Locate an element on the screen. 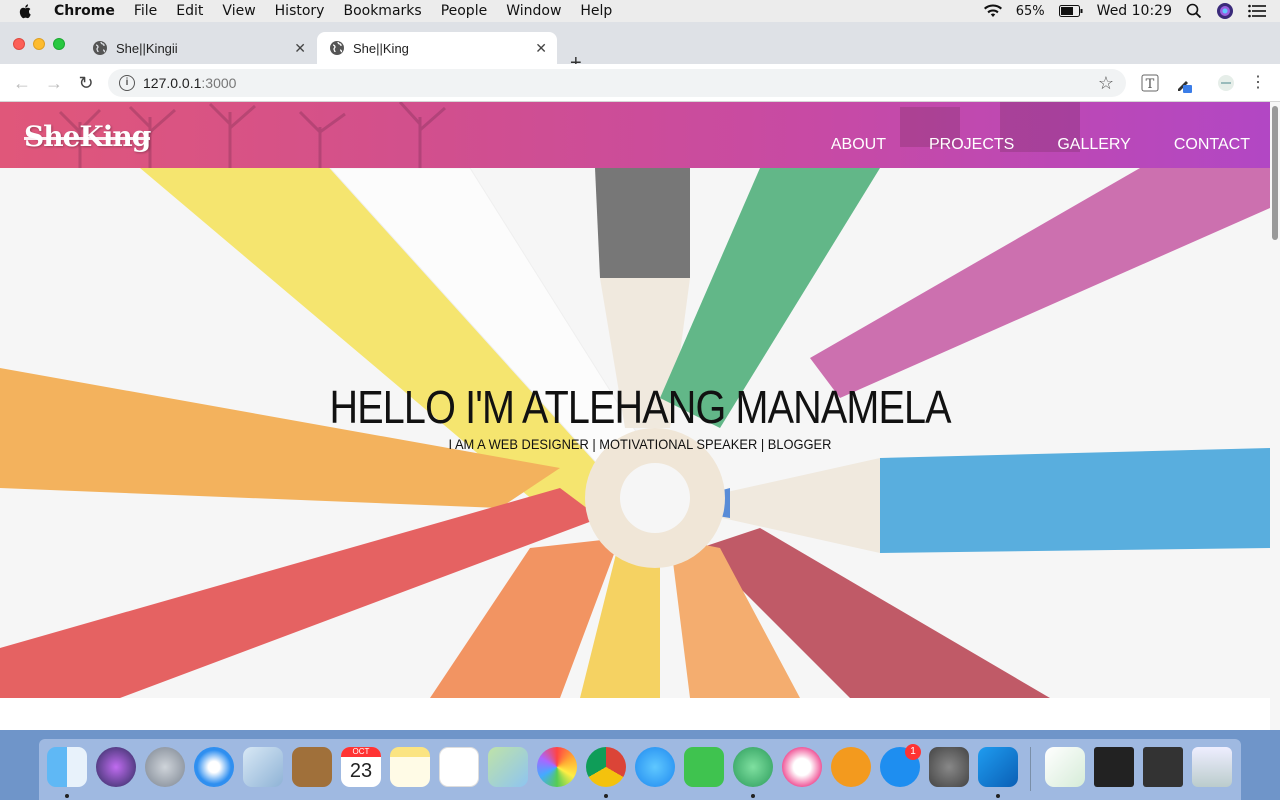  system-preferences-icon is located at coordinates (949, 767).